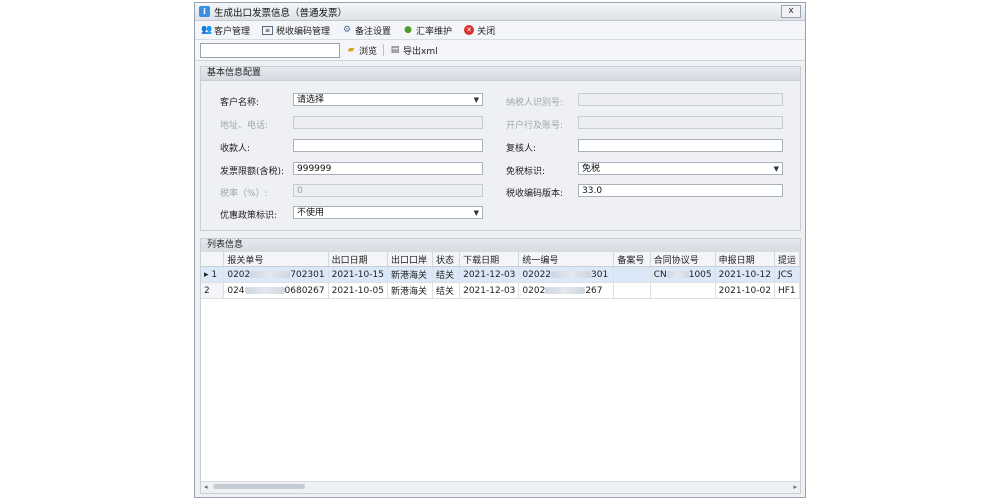  What do you see at coordinates (566, 259) in the screenshot?
I see `column-header: 统一编号` at bounding box center [566, 259].